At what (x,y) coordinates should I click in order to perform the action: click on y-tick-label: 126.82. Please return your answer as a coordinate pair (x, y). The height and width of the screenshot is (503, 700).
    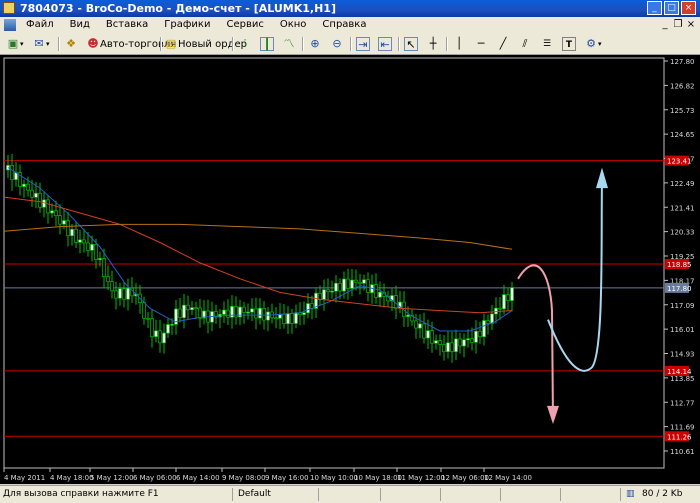
    Looking at the image, I should click on (682, 86).